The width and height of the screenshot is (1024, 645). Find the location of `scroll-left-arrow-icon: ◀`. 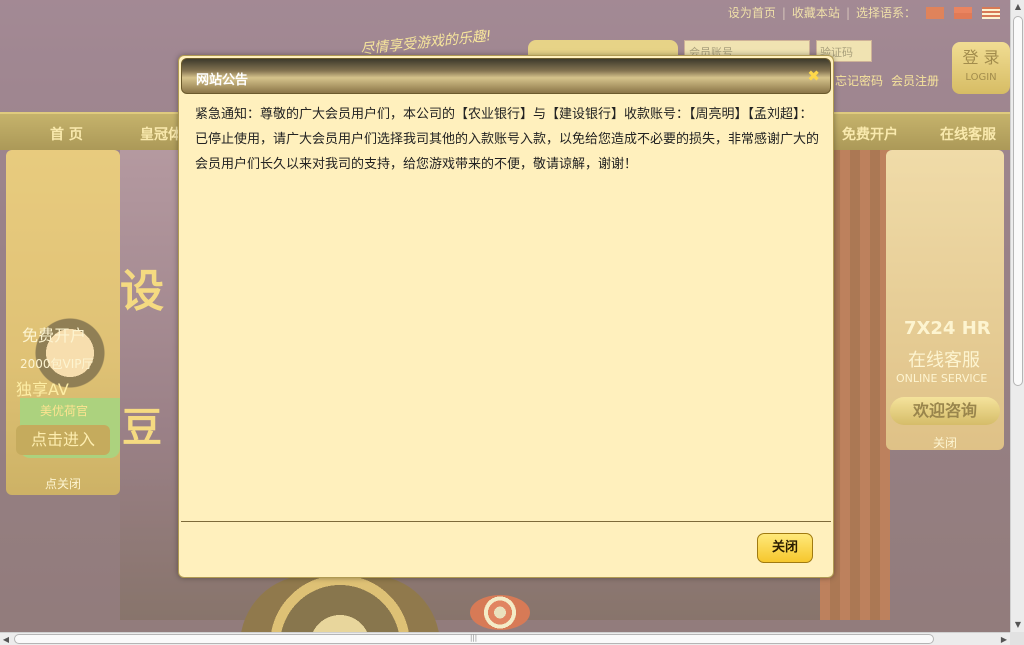

scroll-left-arrow-icon: ◀ is located at coordinates (6, 639).